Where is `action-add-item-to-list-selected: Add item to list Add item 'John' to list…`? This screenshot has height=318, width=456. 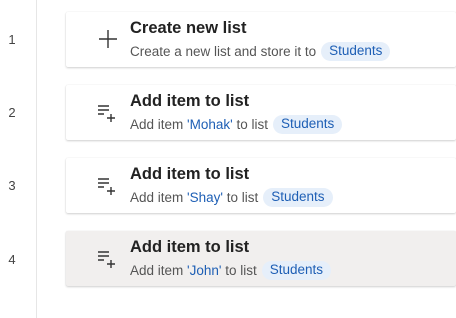 action-add-item-to-list-selected: Add item to list Add item 'John' to list… is located at coordinates (261, 258).